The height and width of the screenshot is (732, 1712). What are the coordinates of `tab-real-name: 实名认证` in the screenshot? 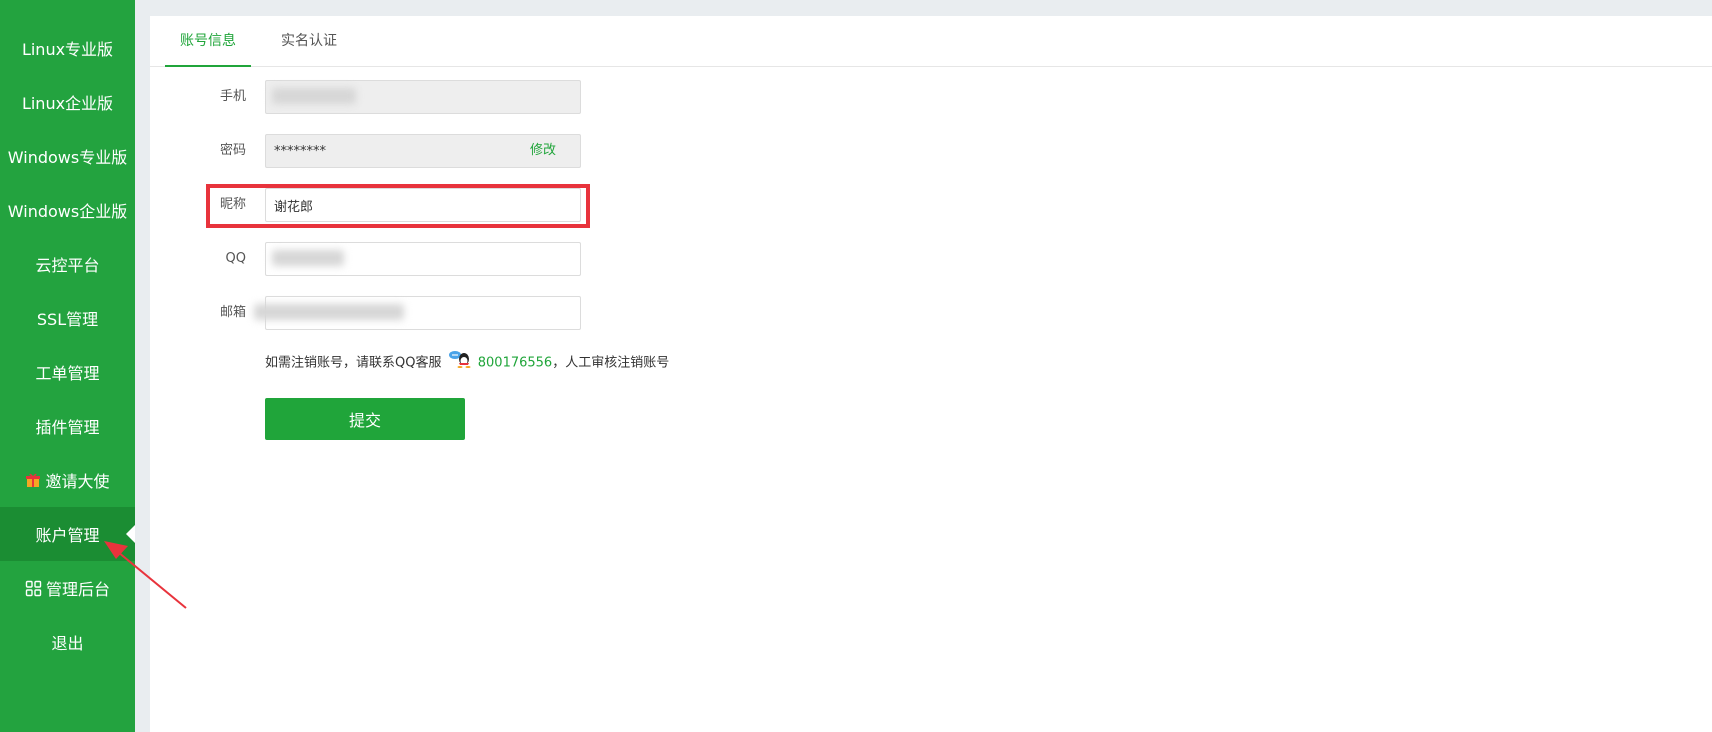 It's located at (309, 41).